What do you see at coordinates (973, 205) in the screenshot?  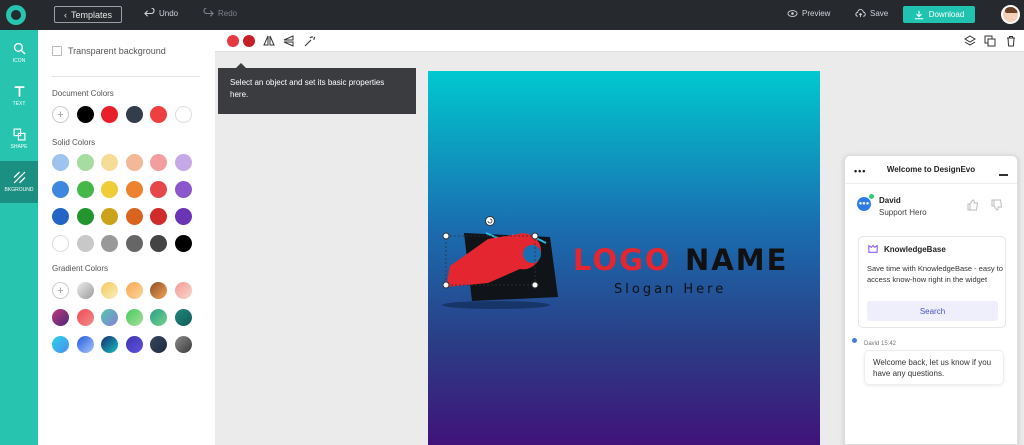 I see `thumbs-up-icon` at bounding box center [973, 205].